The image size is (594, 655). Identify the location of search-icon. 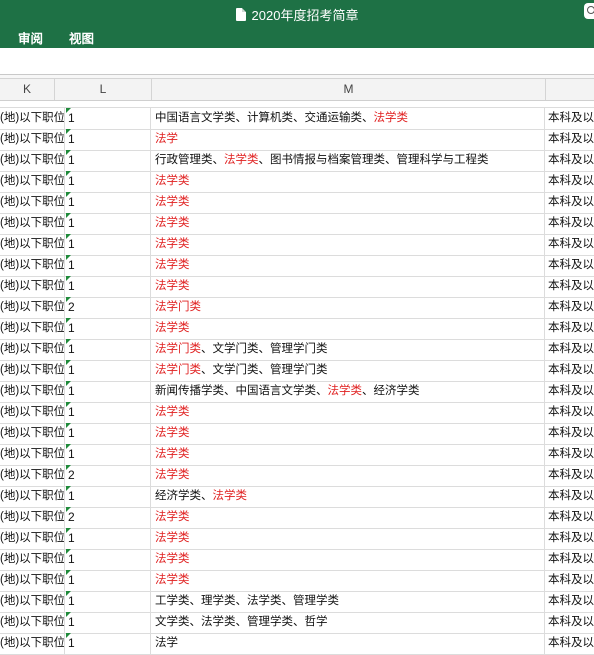
(589, 11).